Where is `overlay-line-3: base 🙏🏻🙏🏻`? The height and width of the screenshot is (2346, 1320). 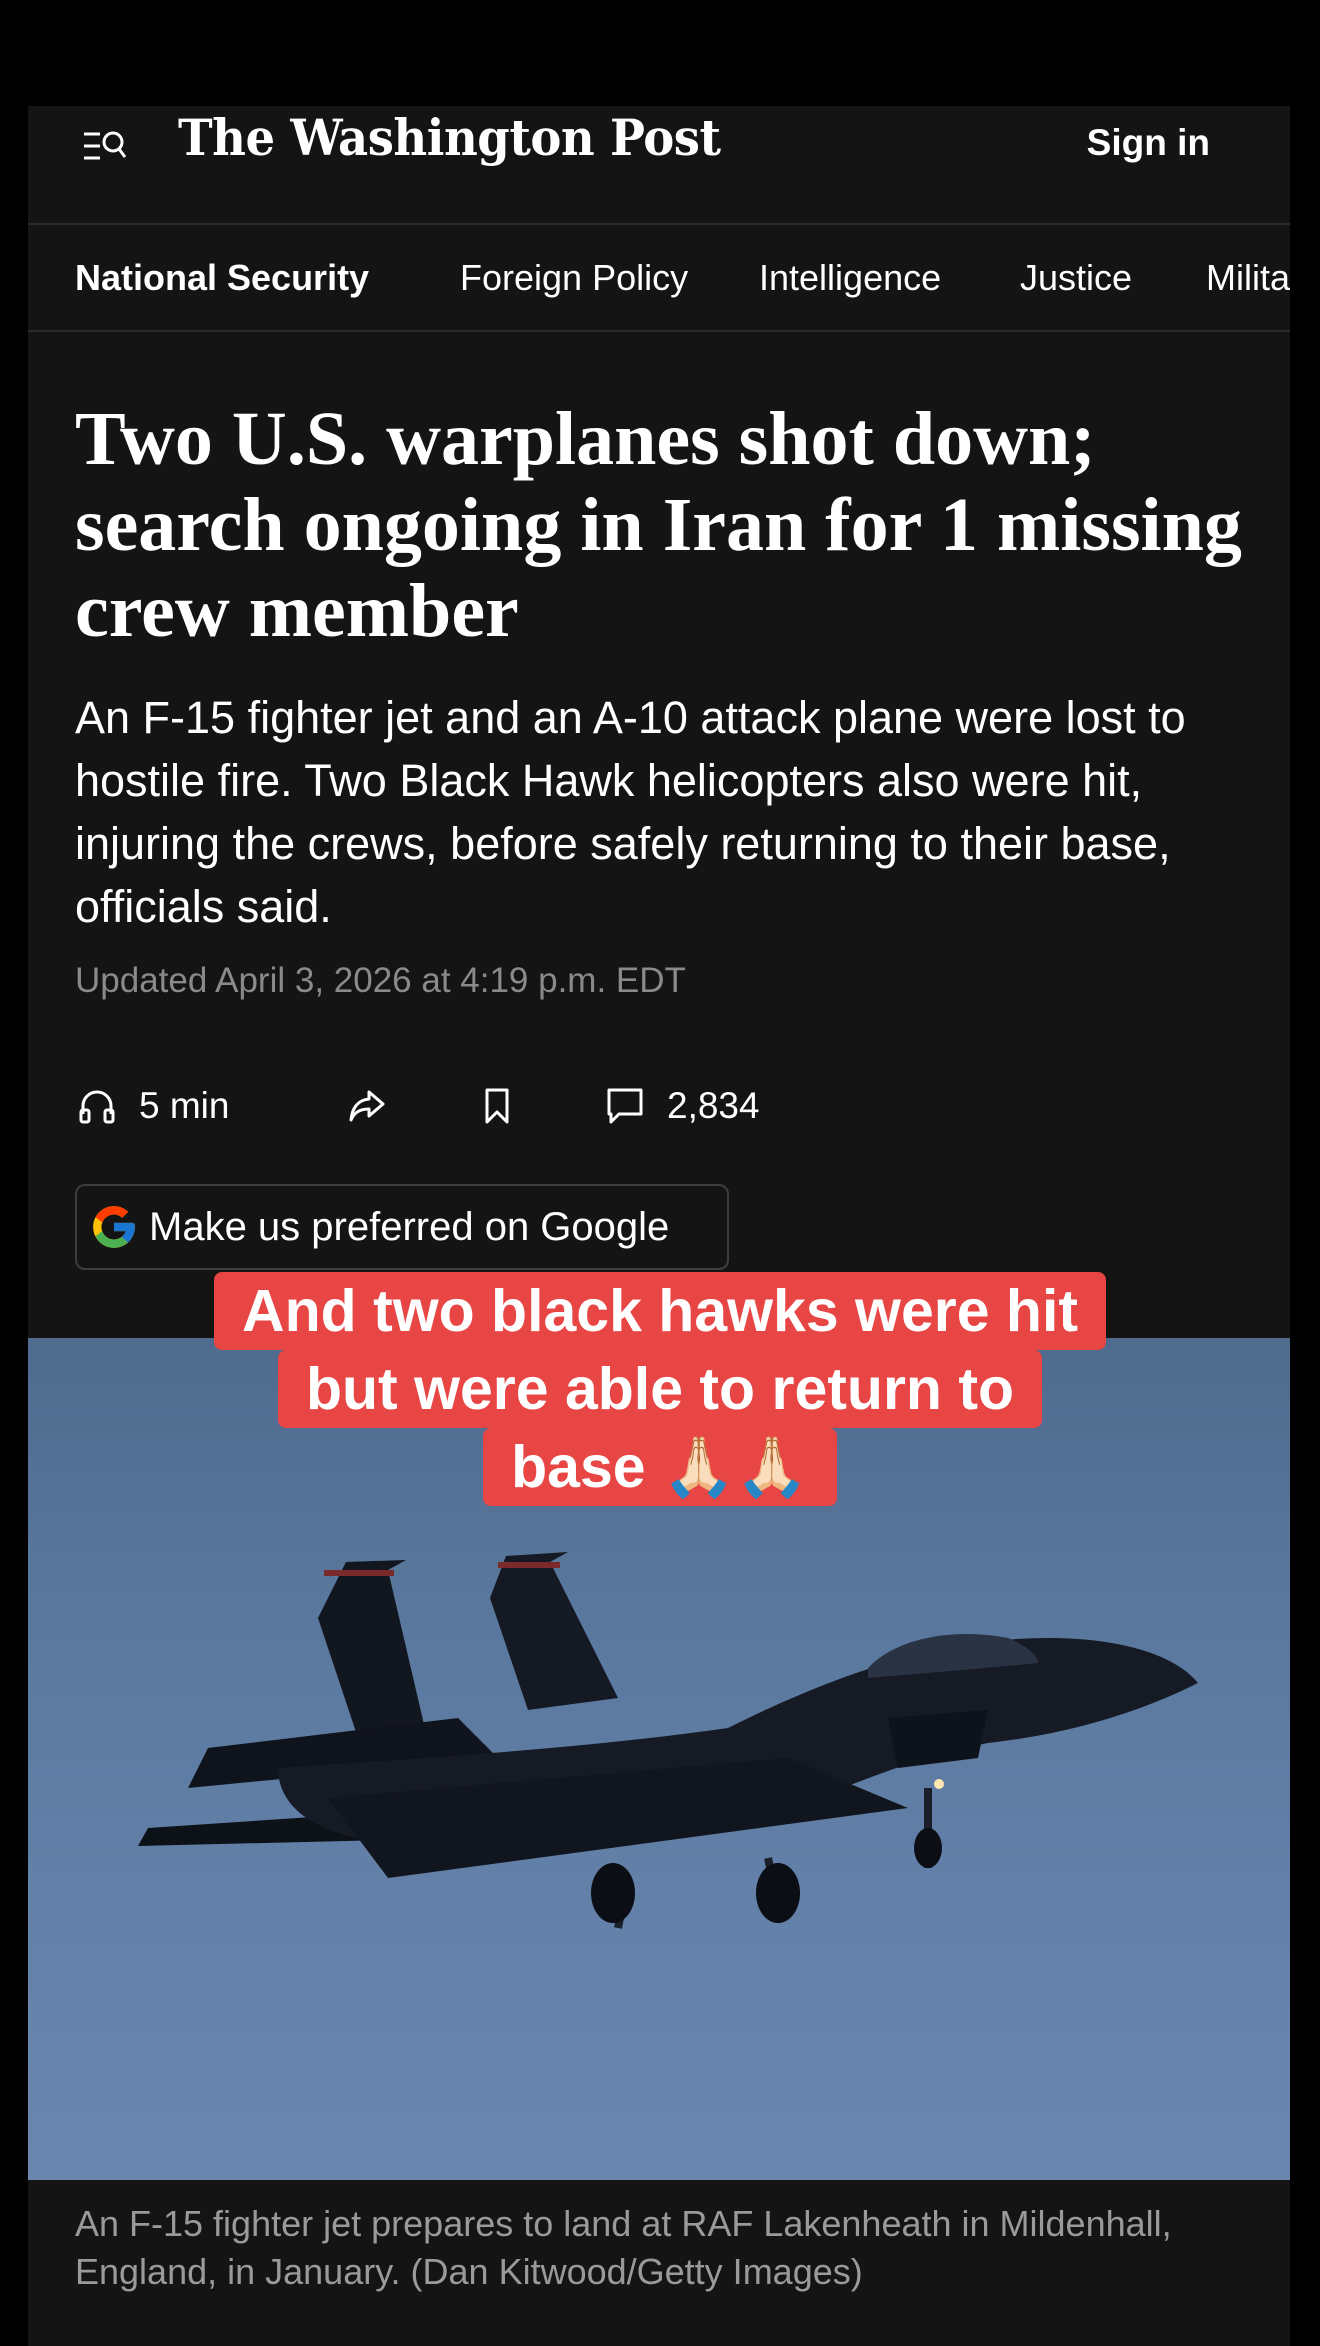 overlay-line-3: base 🙏🏻🙏🏻 is located at coordinates (660, 1467).